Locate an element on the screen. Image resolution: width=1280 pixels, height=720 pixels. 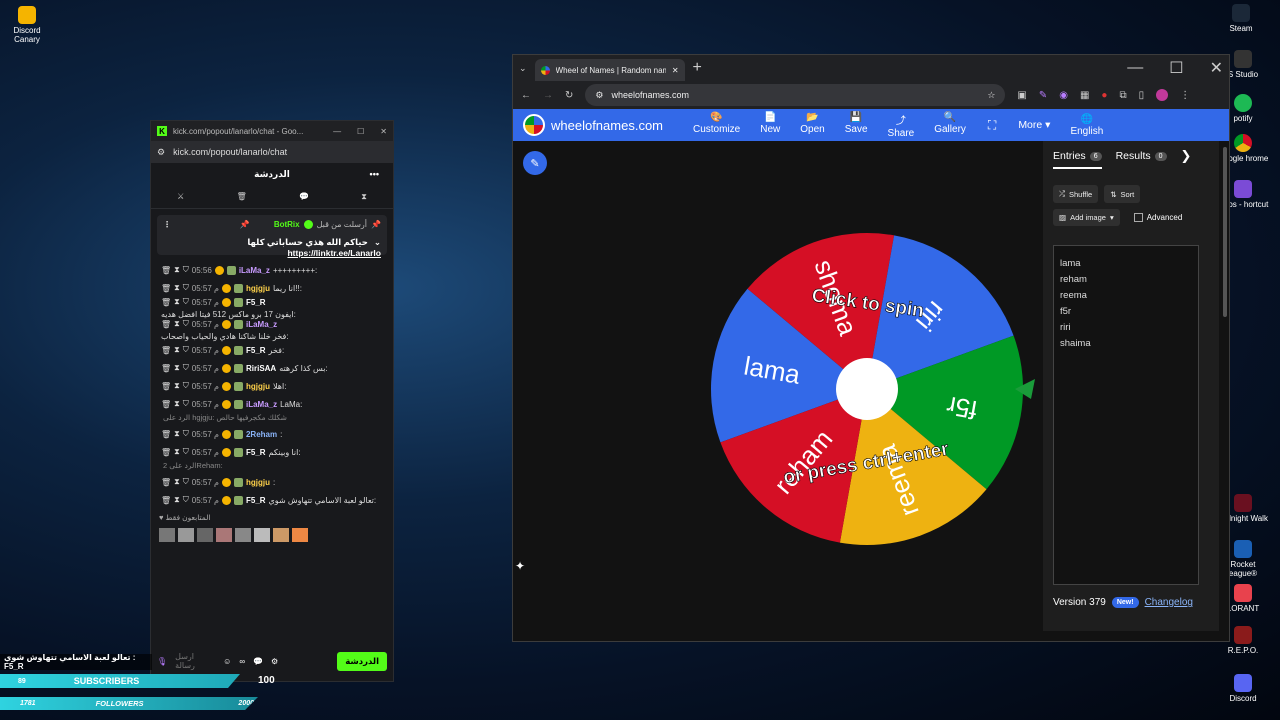
language-button: 🌐 English is located at coordinates (1086, 125).